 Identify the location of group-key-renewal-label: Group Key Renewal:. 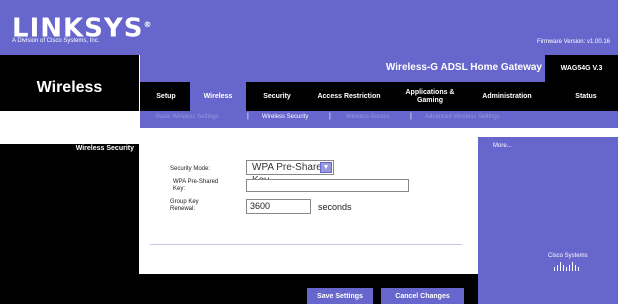
(184, 205).